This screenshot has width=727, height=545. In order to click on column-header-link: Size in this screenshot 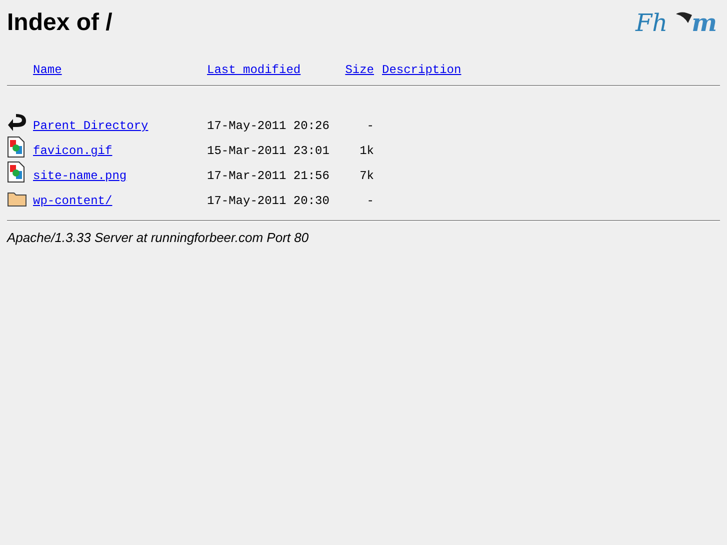, I will do `click(359, 70)`.